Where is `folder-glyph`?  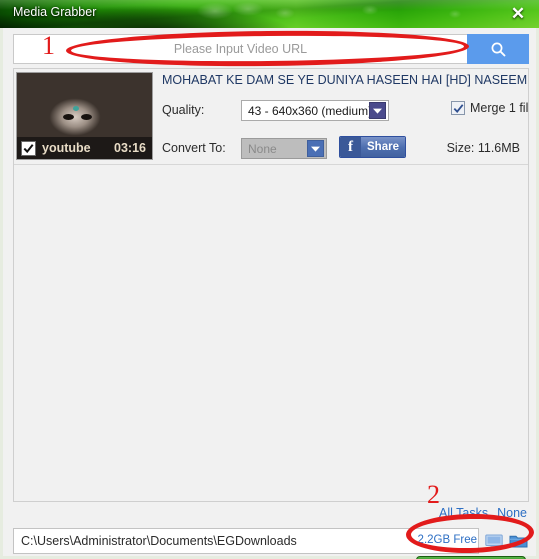
folder-glyph is located at coordinates (518, 541).